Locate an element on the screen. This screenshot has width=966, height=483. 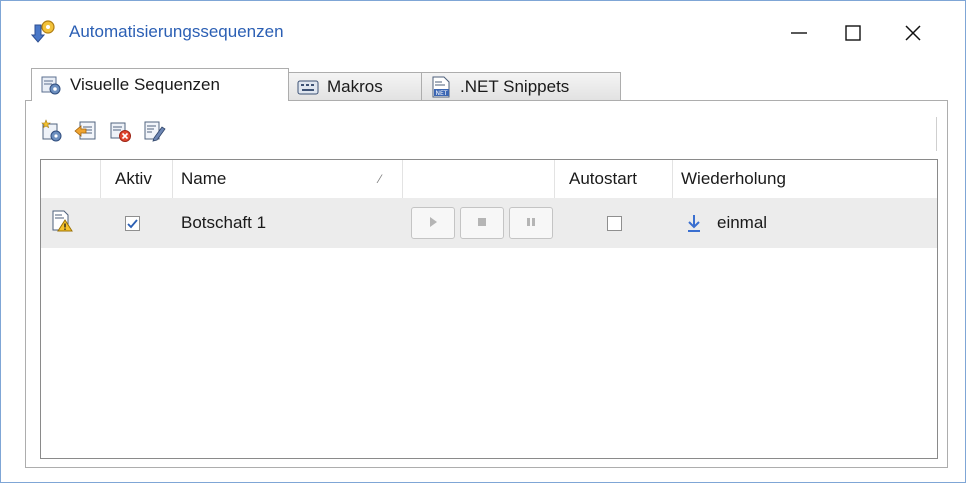
svg-text: NET is located at coordinates (442, 93).